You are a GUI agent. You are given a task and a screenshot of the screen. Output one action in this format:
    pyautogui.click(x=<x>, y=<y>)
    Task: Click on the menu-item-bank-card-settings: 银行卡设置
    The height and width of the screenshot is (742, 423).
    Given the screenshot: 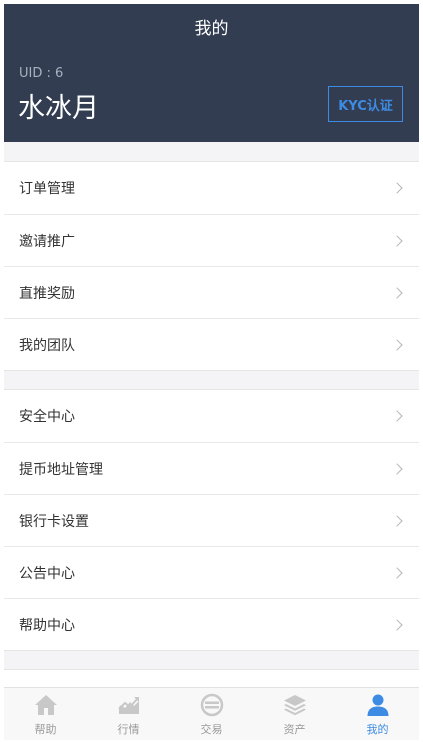 What is the action you would take?
    pyautogui.click(x=211, y=520)
    